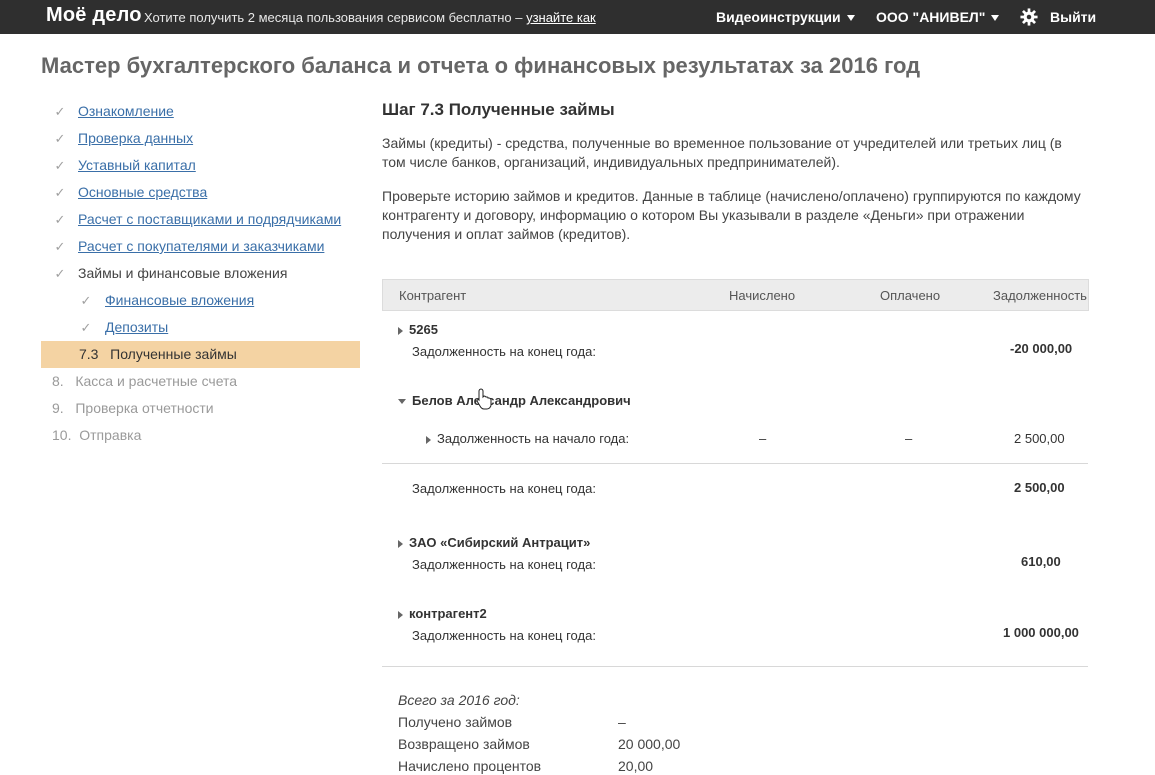 The height and width of the screenshot is (775, 1155). What do you see at coordinates (97, 435) in the screenshot?
I see `step-label: 10. Отправка` at bounding box center [97, 435].